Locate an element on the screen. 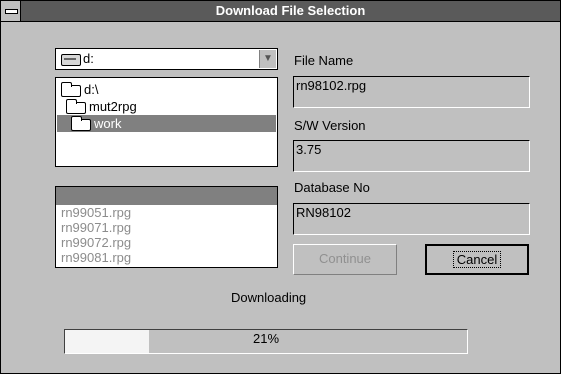 This screenshot has height=376, width=565. progress-text: 21% is located at coordinates (266, 338).